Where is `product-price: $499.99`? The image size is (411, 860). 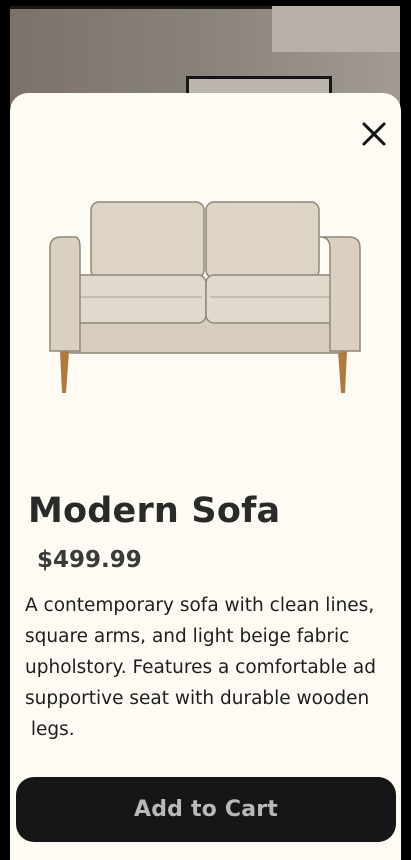
product-price: $499.99 is located at coordinates (89, 560).